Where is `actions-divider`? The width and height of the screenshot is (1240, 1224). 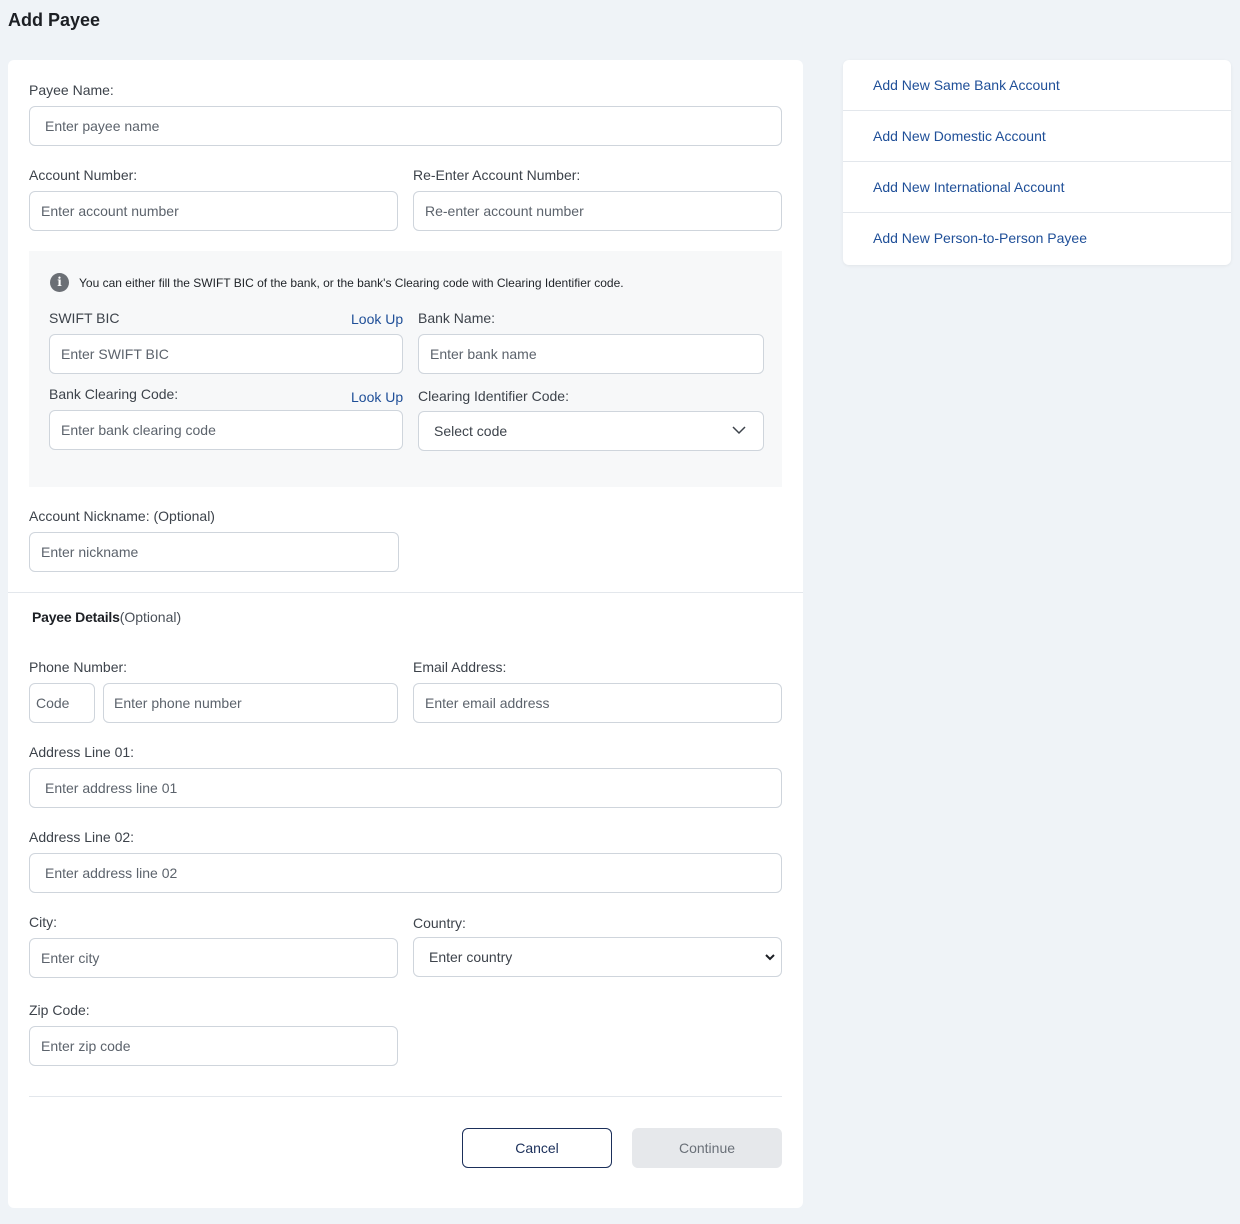 actions-divider is located at coordinates (405, 1096).